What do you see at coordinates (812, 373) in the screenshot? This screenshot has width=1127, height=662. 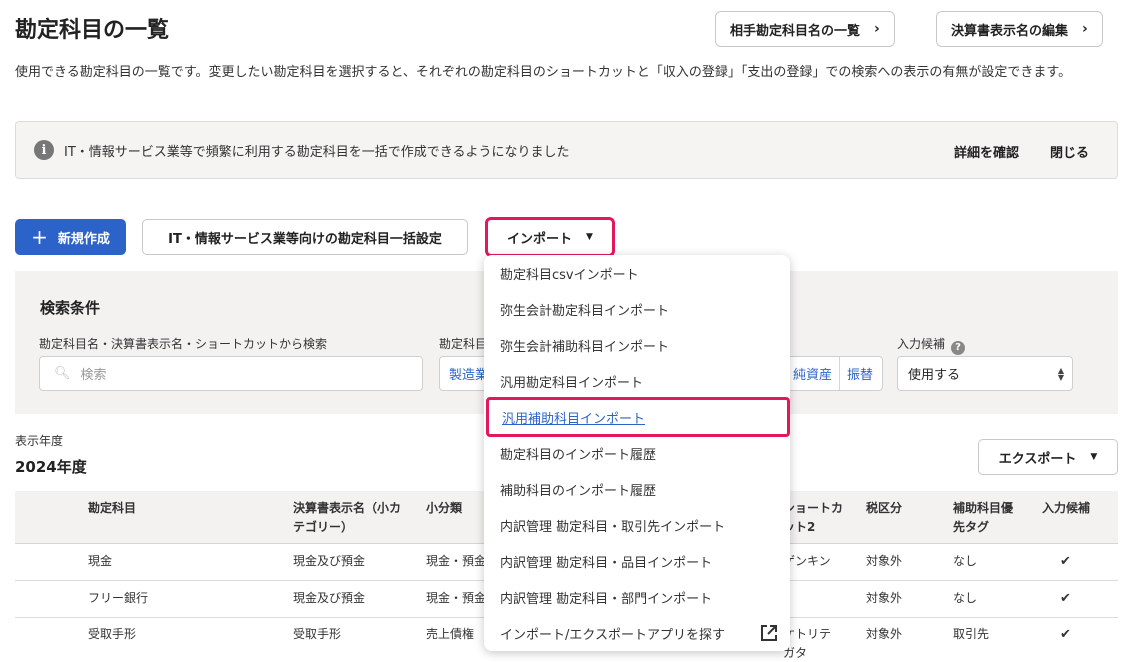 I see `category-filter-net-assets: 純資産` at bounding box center [812, 373].